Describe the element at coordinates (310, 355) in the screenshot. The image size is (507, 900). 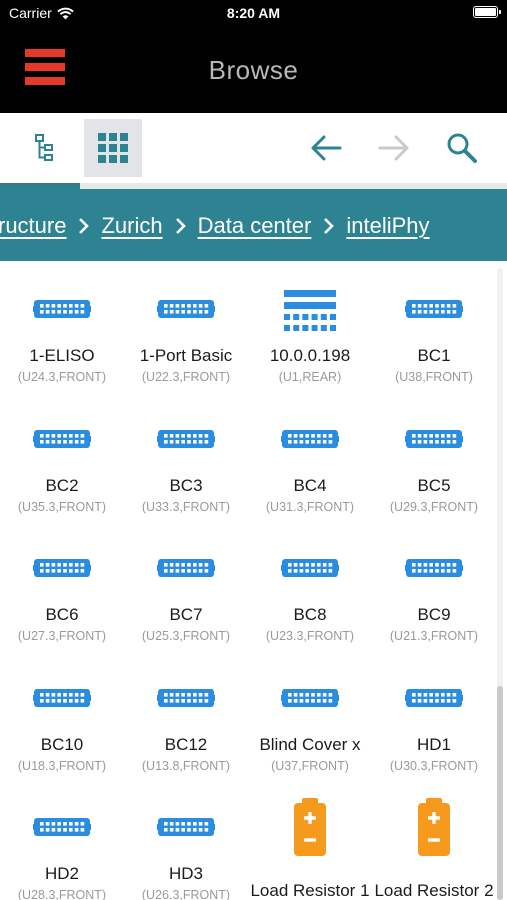
I see `grid-item-name: 10.0.0.198` at that location.